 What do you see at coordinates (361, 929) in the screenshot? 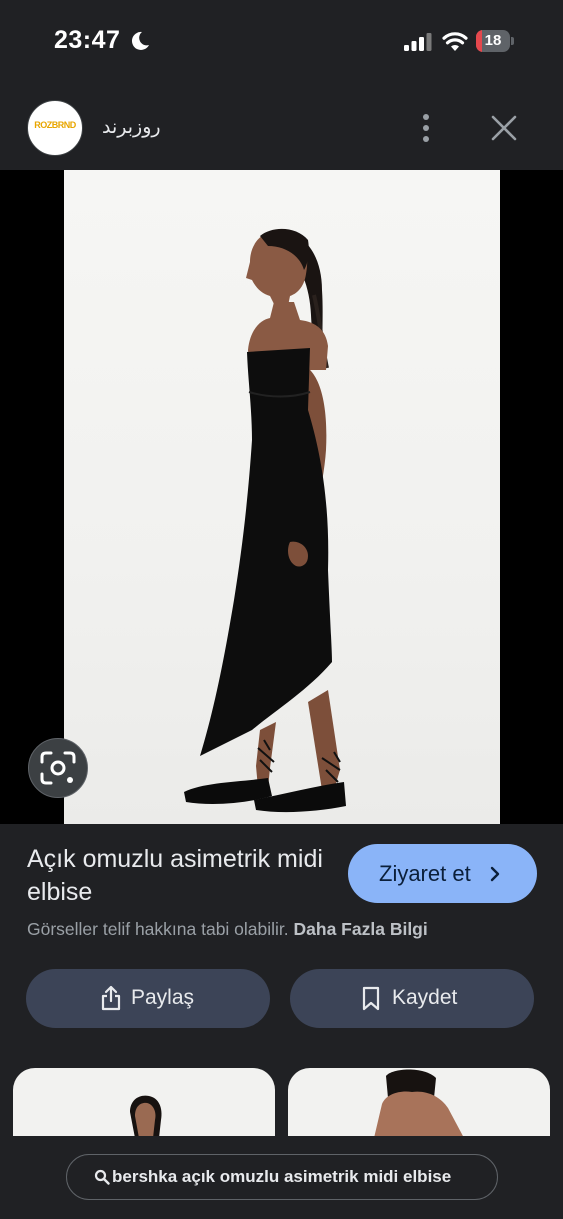
I see `learn-more-link: Daha Fazla Bilgi` at bounding box center [361, 929].